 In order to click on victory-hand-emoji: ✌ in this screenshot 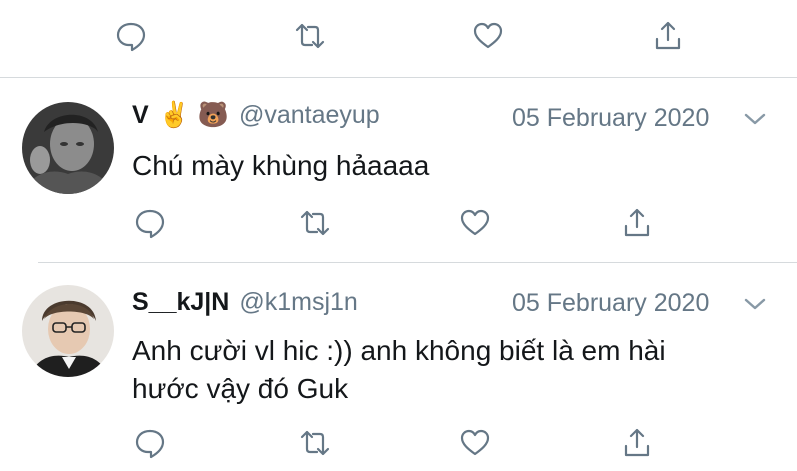, I will do `click(174, 115)`.